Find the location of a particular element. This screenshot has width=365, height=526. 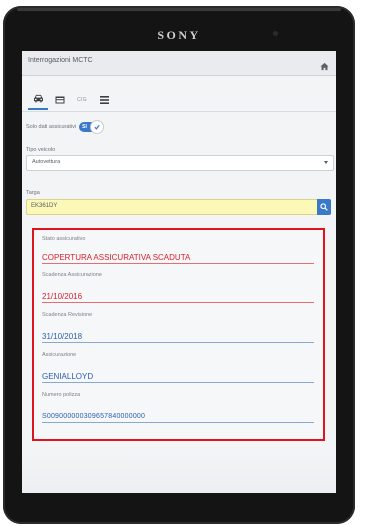

tab-card is located at coordinates (60, 99).